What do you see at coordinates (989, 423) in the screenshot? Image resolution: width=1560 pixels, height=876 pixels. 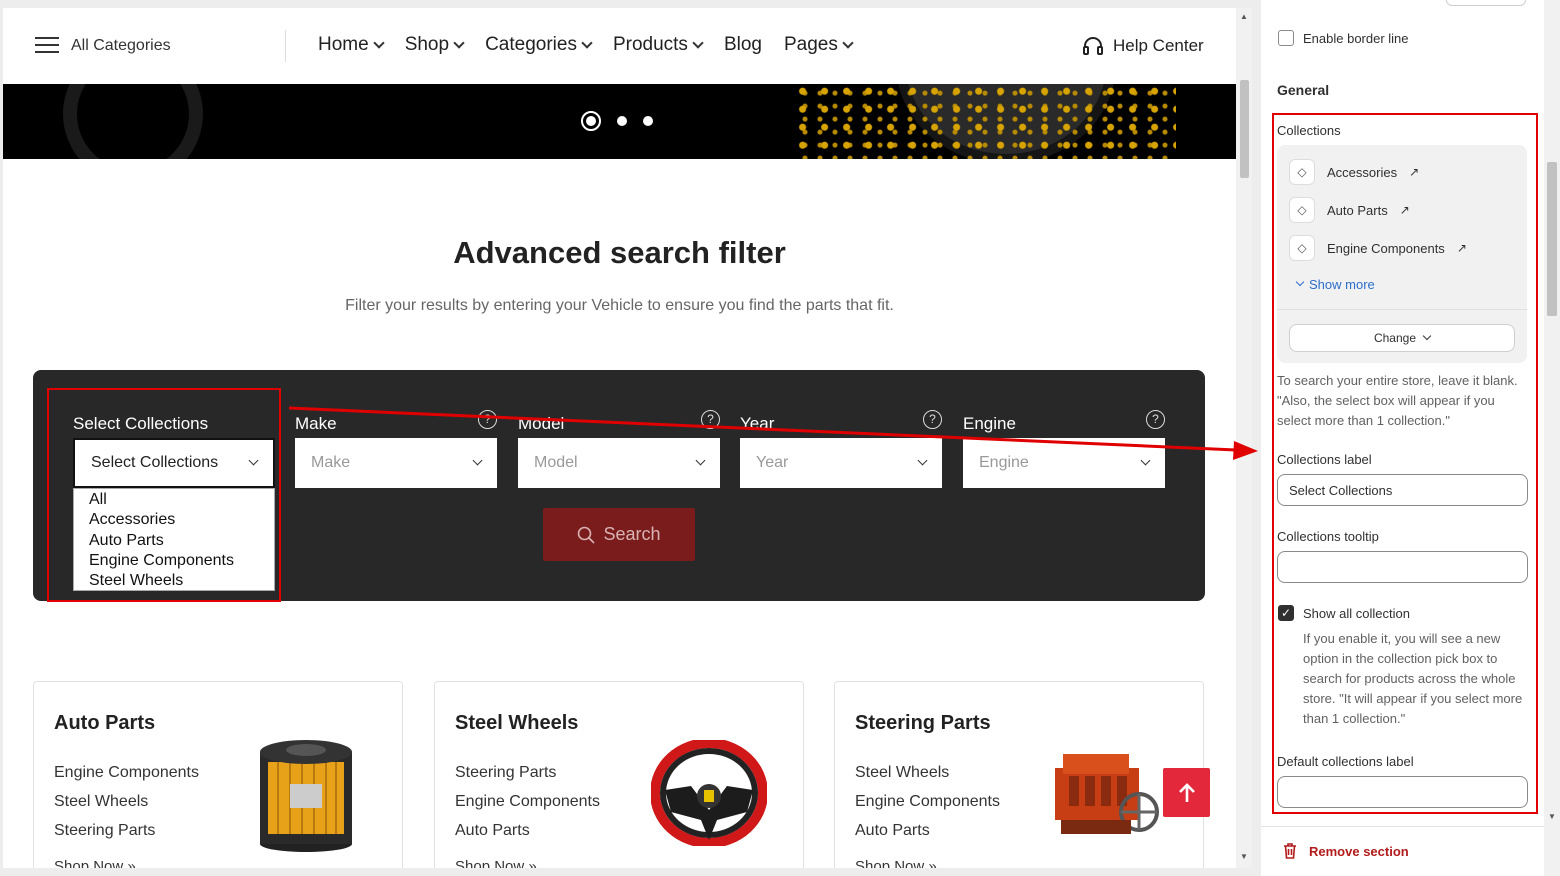 I see `engine-label: Engine` at bounding box center [989, 423].